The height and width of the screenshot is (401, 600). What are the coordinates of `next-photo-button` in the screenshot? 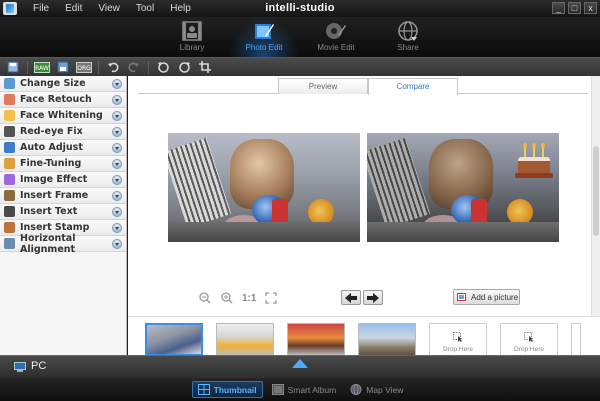 It's located at (373, 297).